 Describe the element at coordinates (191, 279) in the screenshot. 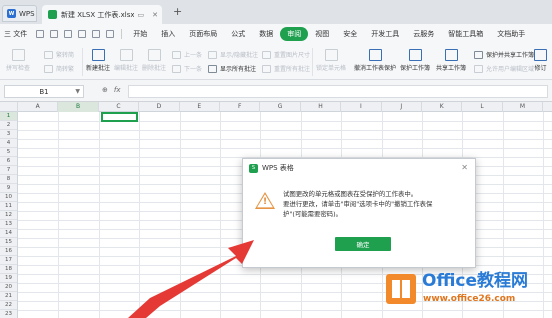

I see `arrow-shape` at that location.